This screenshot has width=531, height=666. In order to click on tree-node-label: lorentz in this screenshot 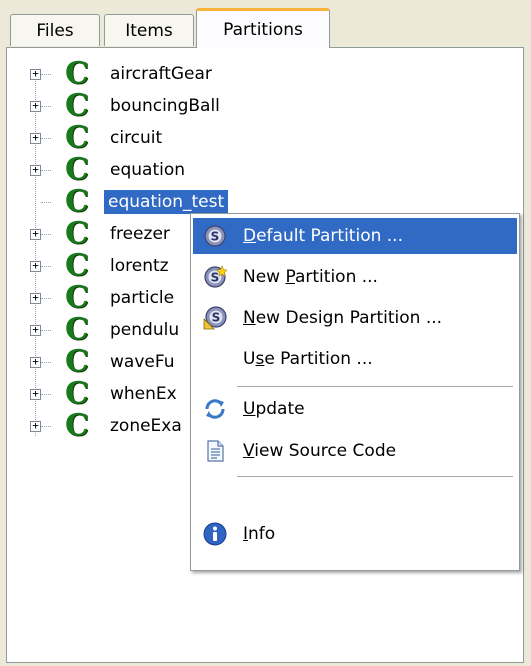, I will do `click(139, 266)`.